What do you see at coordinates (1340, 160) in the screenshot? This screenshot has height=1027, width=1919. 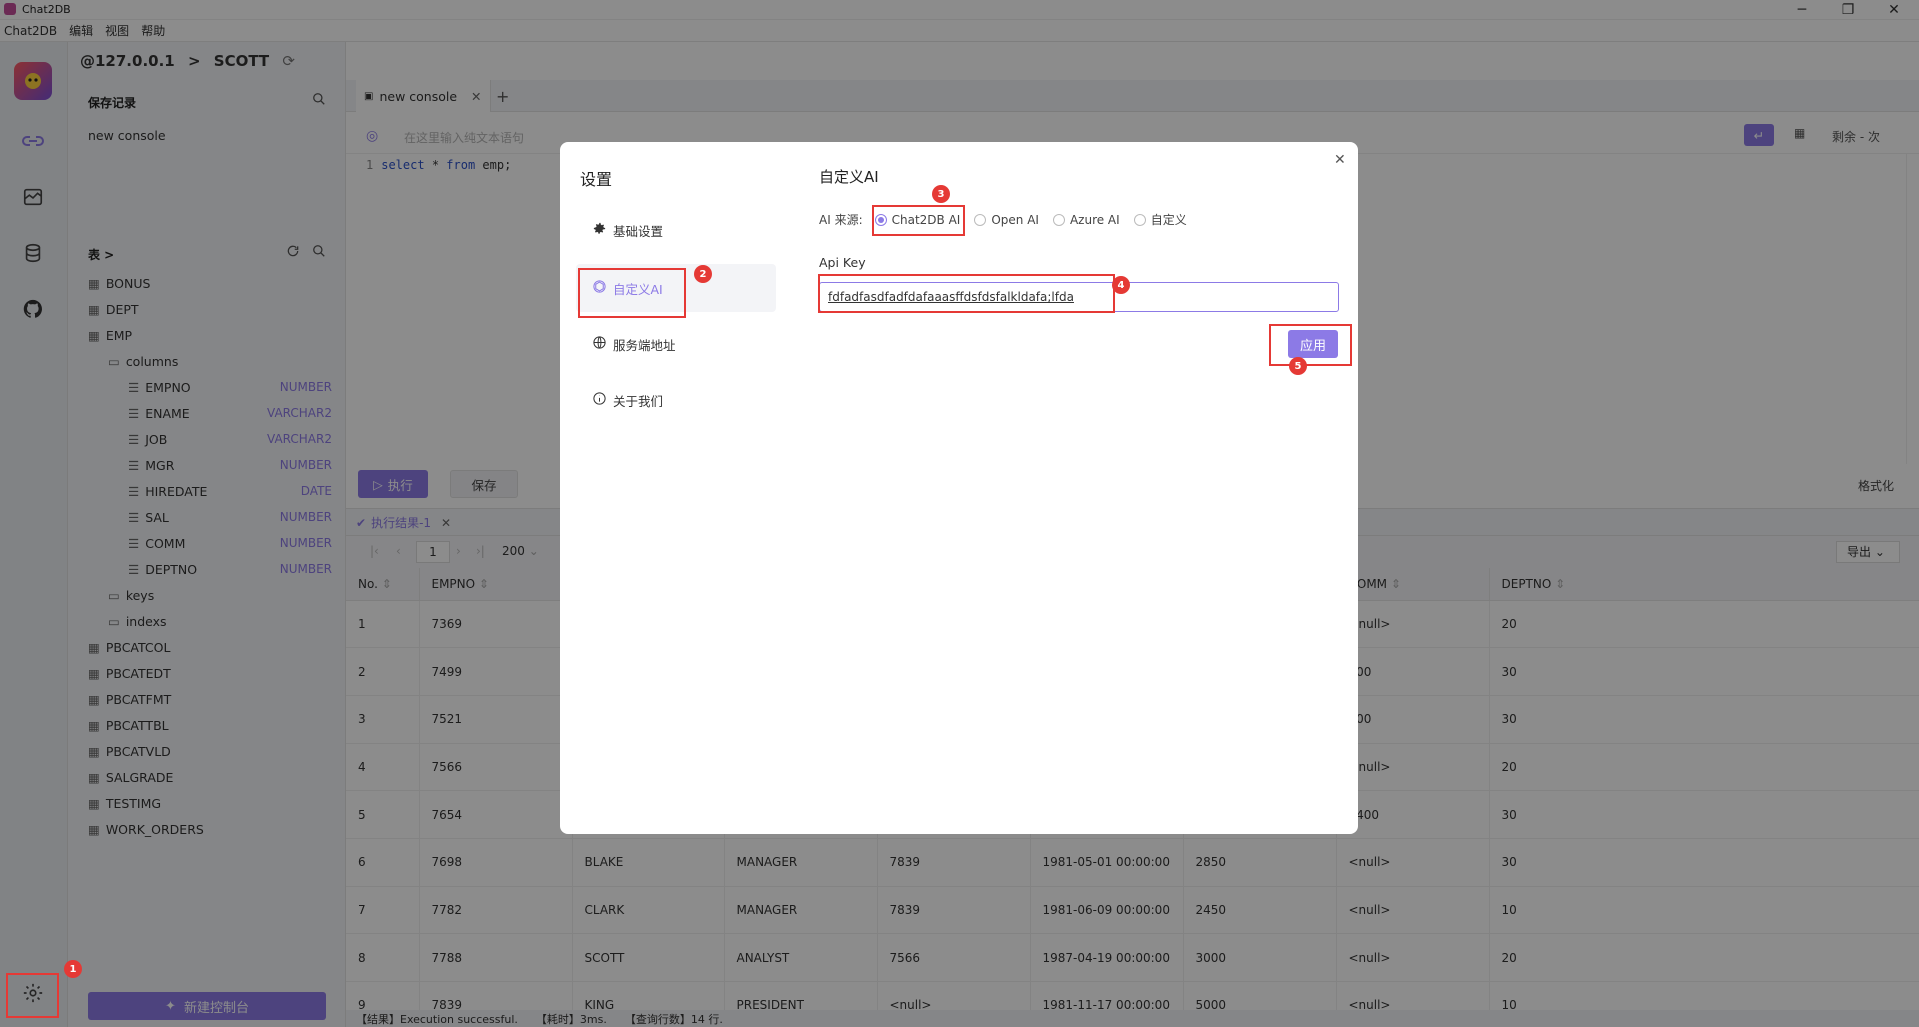 I see `dialog-close-icon: ✕` at bounding box center [1340, 160].